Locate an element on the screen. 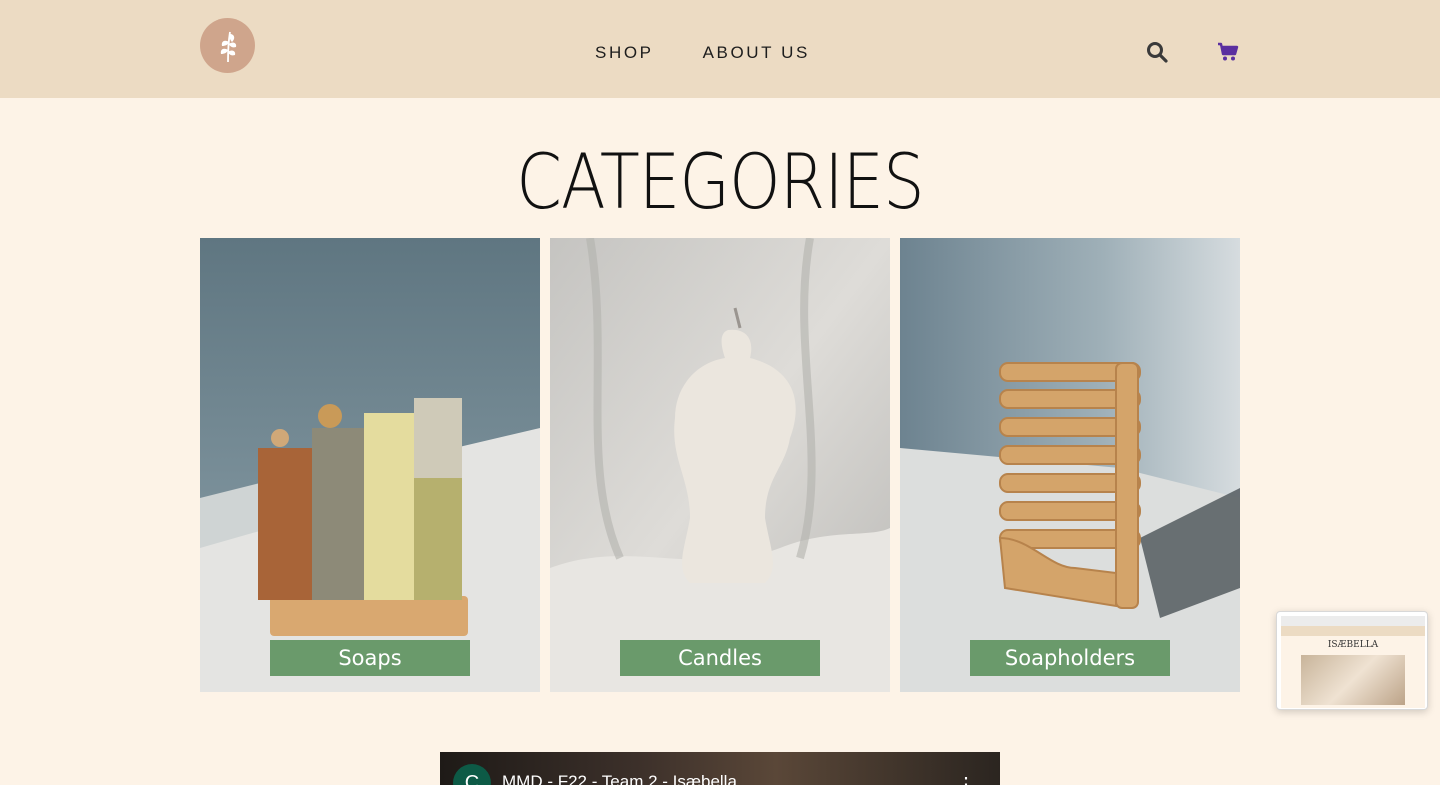  search-button is located at coordinates (1157, 52).